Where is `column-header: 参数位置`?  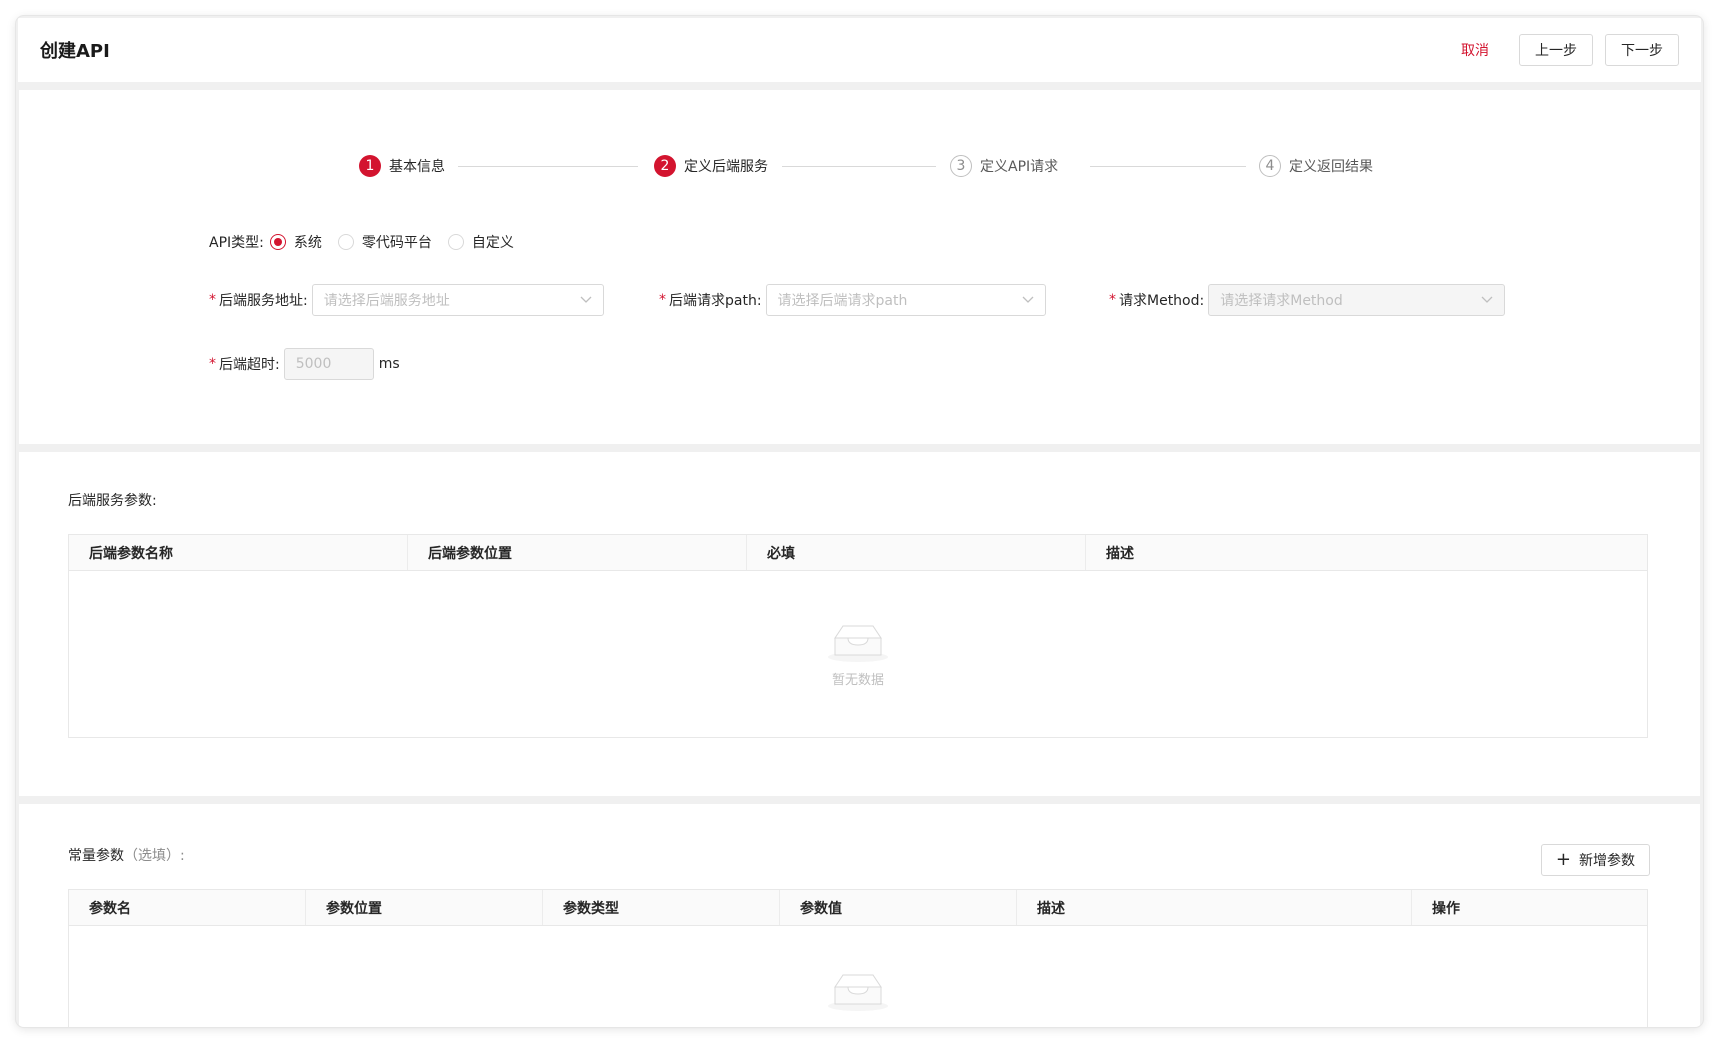
column-header: 参数位置 is located at coordinates (424, 907).